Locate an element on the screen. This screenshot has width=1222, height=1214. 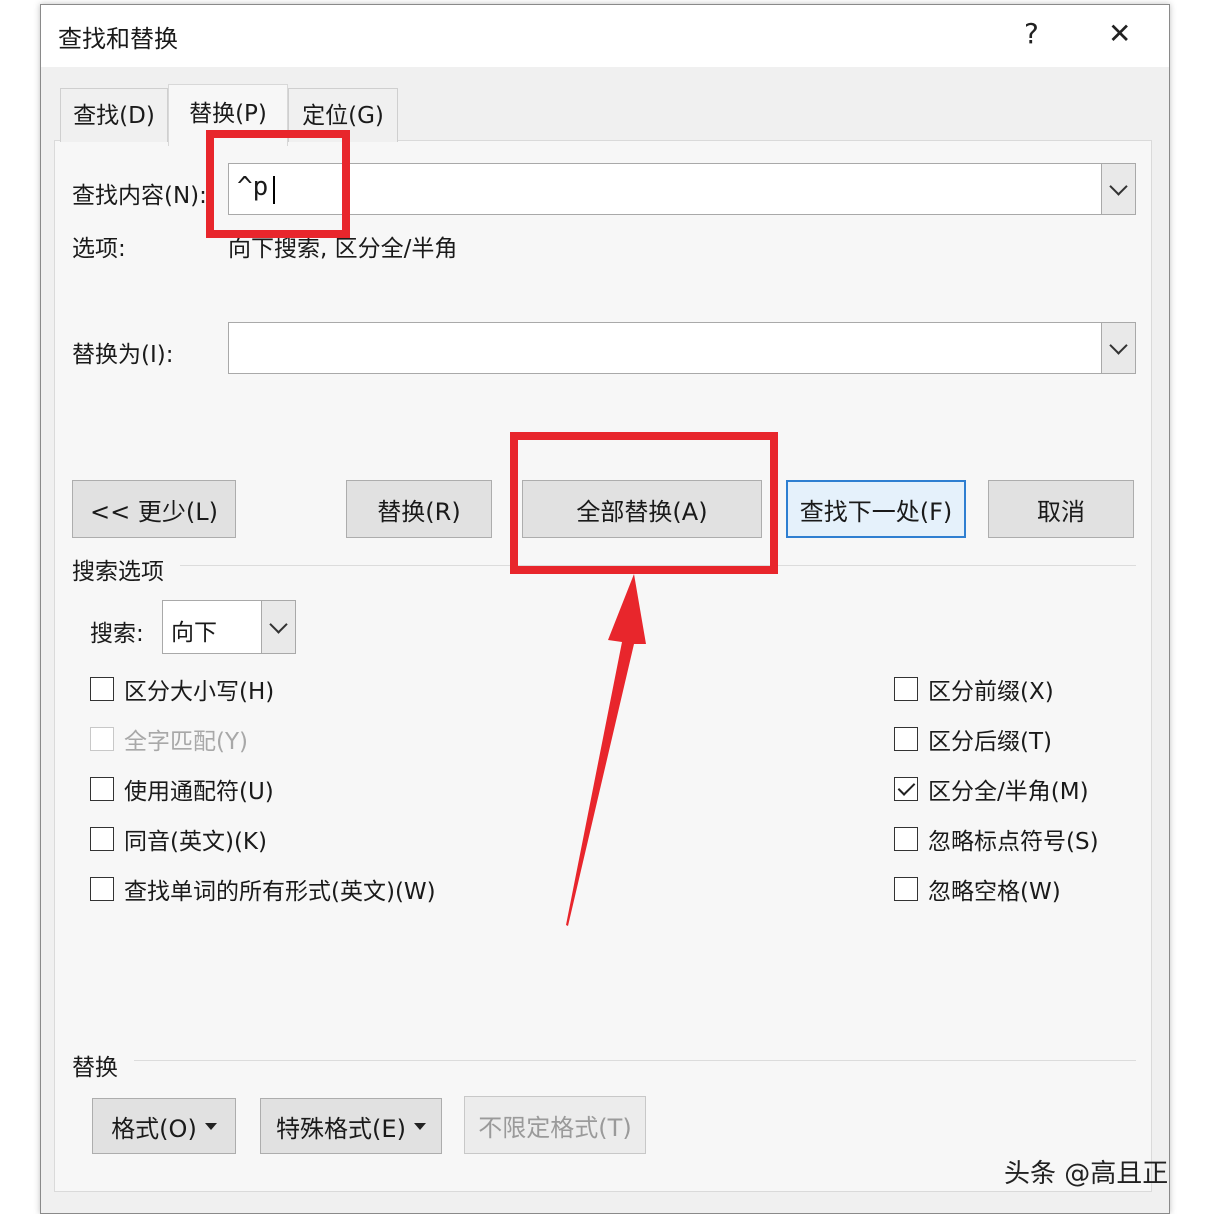
format-button: 格式(O) is located at coordinates (164, 1126).